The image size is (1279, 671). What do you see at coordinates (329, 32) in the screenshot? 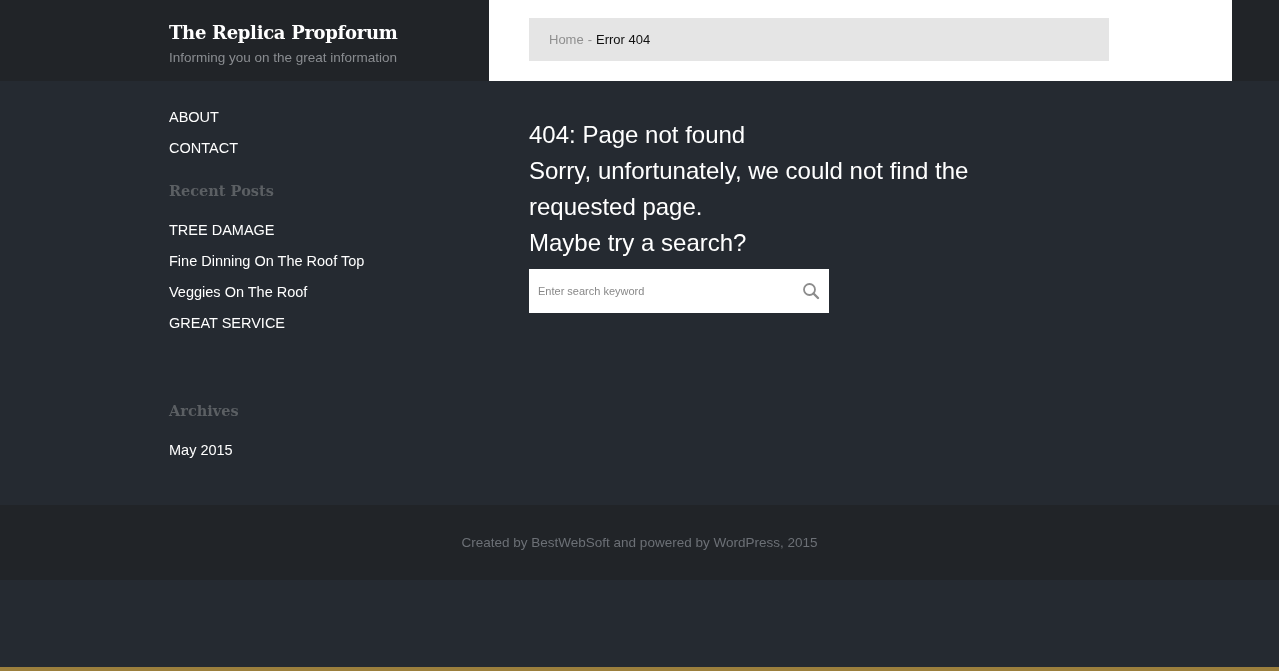
I see `site-title: The Replica Propforum` at bounding box center [329, 32].